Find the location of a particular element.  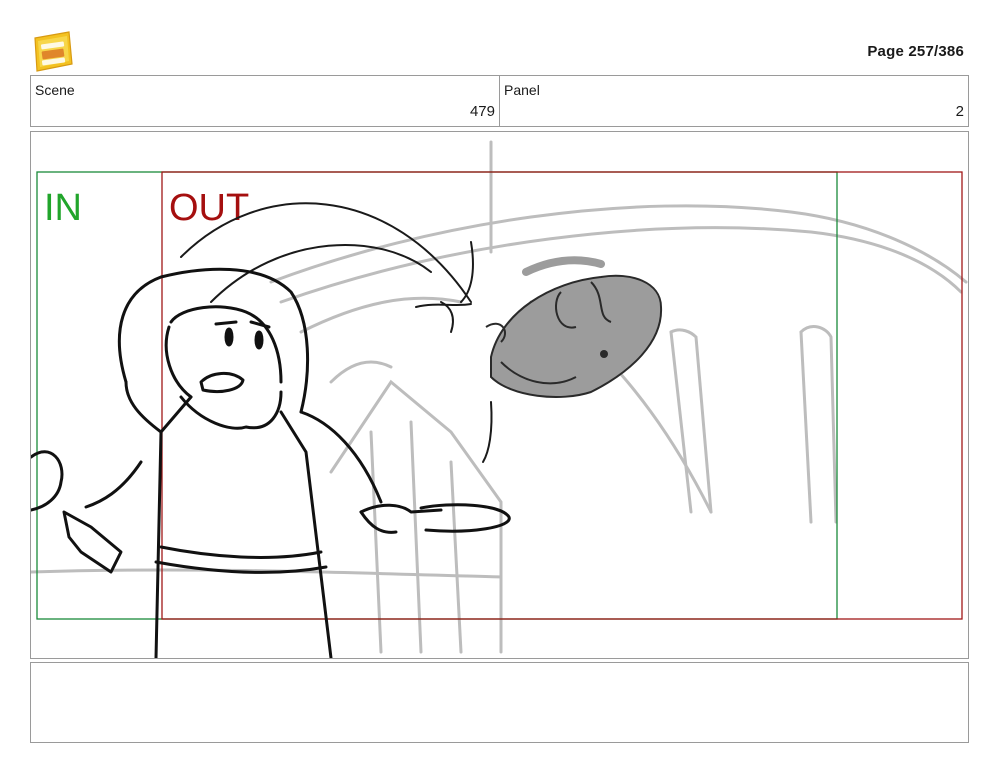

in-label: IN is located at coordinates (63, 208).